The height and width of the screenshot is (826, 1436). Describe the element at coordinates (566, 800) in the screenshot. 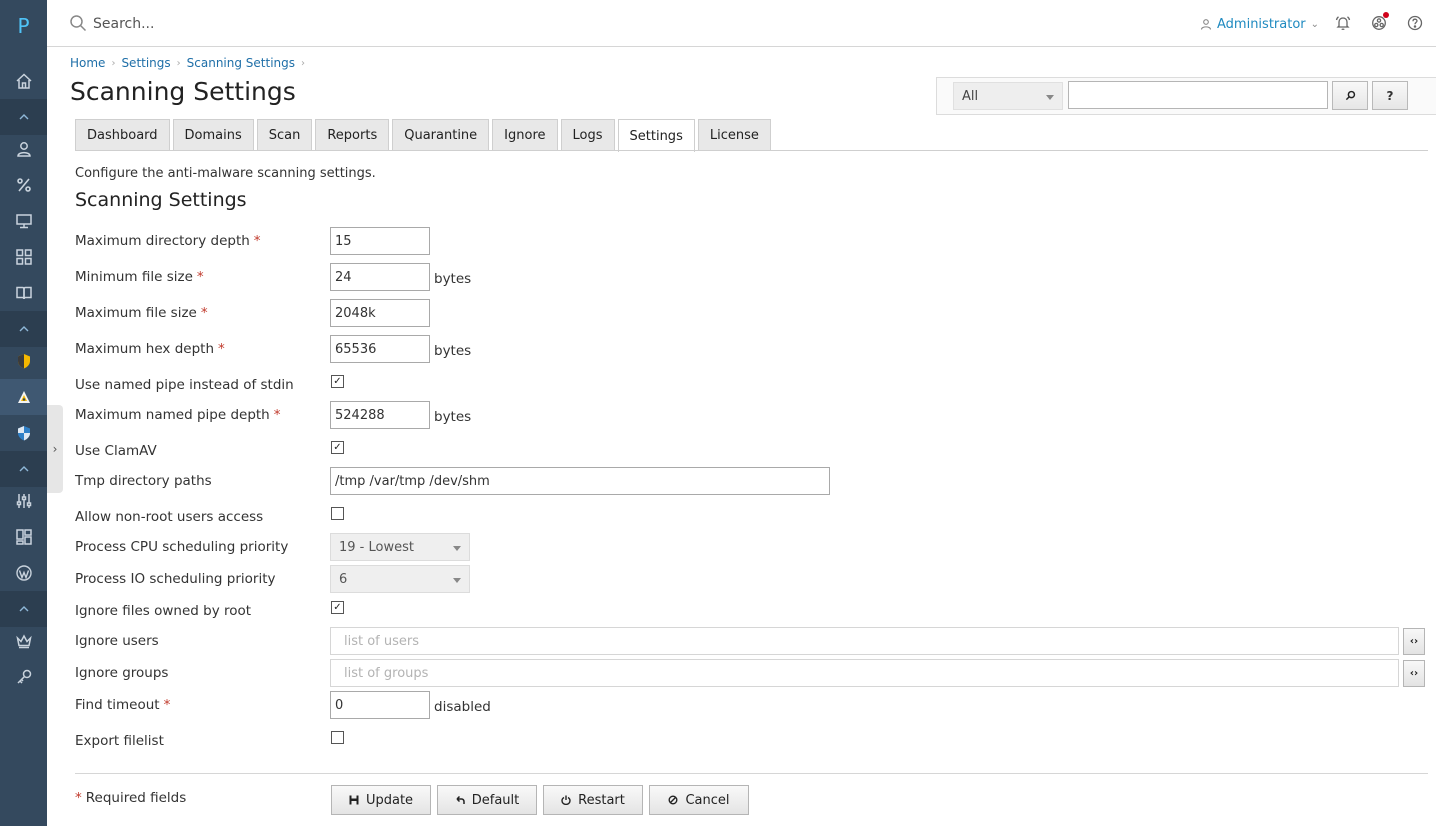

I see `power-icon` at that location.